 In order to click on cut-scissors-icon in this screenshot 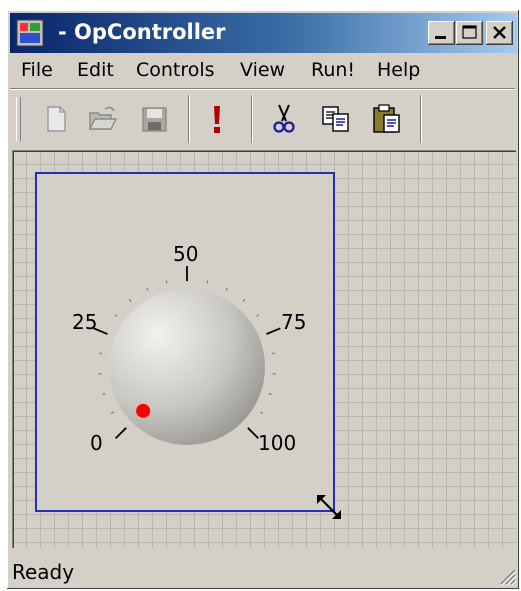, I will do `click(284, 118)`.